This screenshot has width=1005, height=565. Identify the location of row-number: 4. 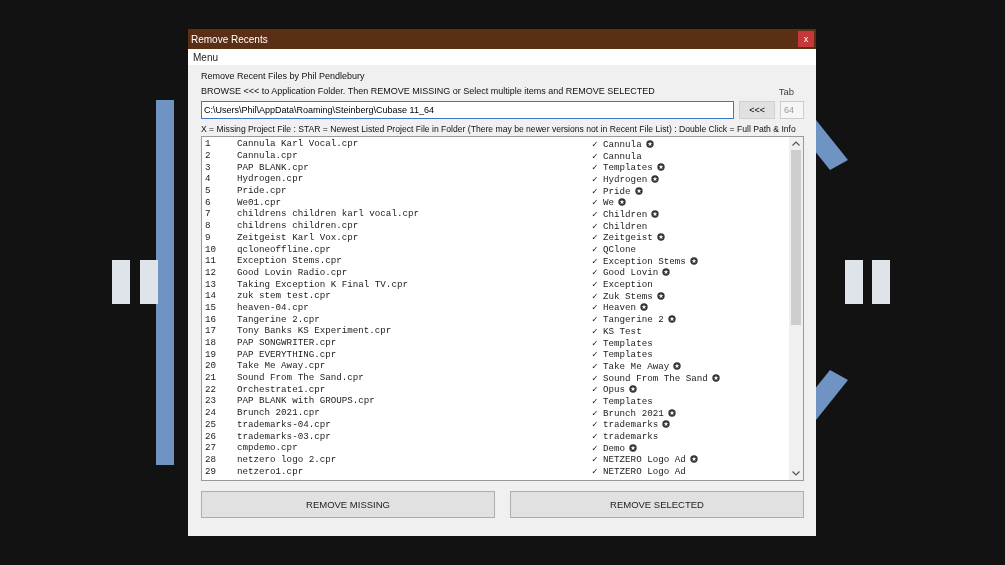
(208, 179).